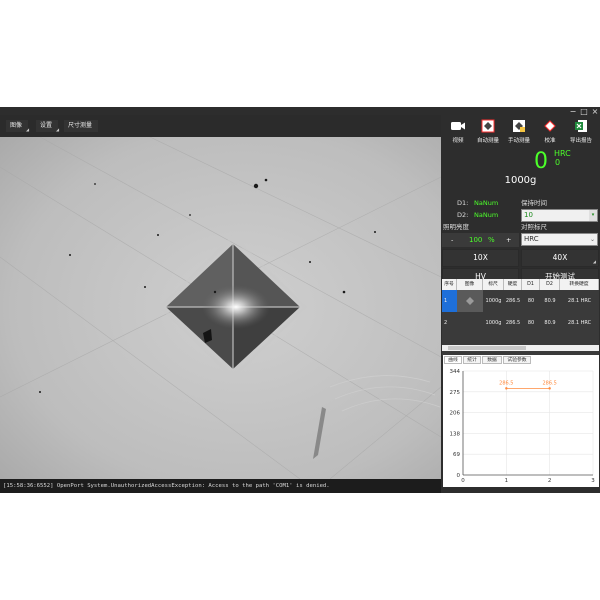 The image size is (600, 600). I want to click on menu-image-label: 图像, so click(16, 125).